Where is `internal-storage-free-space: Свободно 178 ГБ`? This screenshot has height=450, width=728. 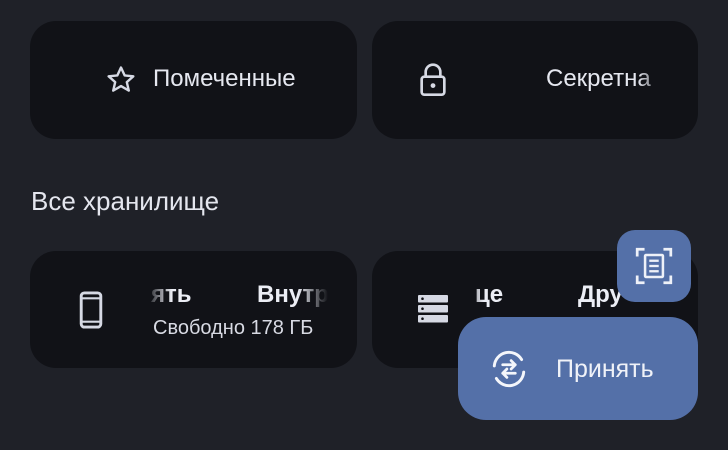
internal-storage-free-space: Свободно 178 ГБ is located at coordinates (233, 328).